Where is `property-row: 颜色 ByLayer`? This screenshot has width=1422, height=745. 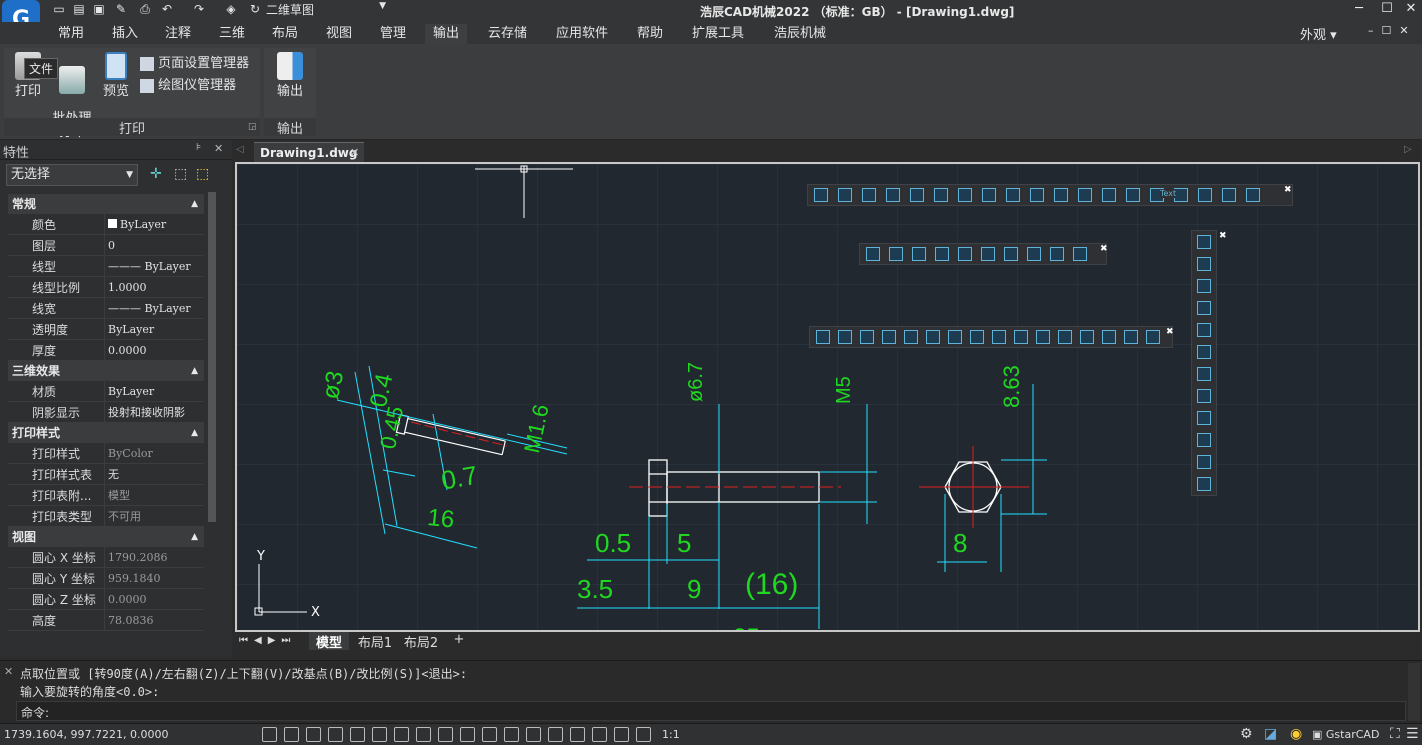 property-row: 颜色 ByLayer is located at coordinates (106, 224).